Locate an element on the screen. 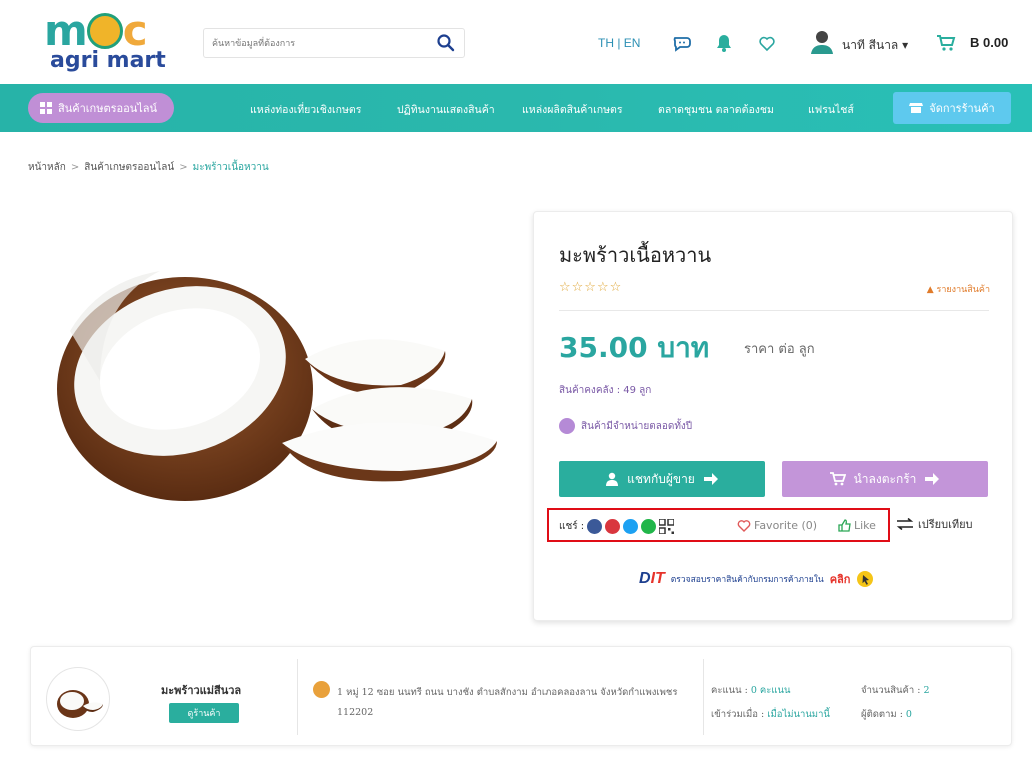 The width and height of the screenshot is (1032, 760). seller-avatar is located at coordinates (78, 699).